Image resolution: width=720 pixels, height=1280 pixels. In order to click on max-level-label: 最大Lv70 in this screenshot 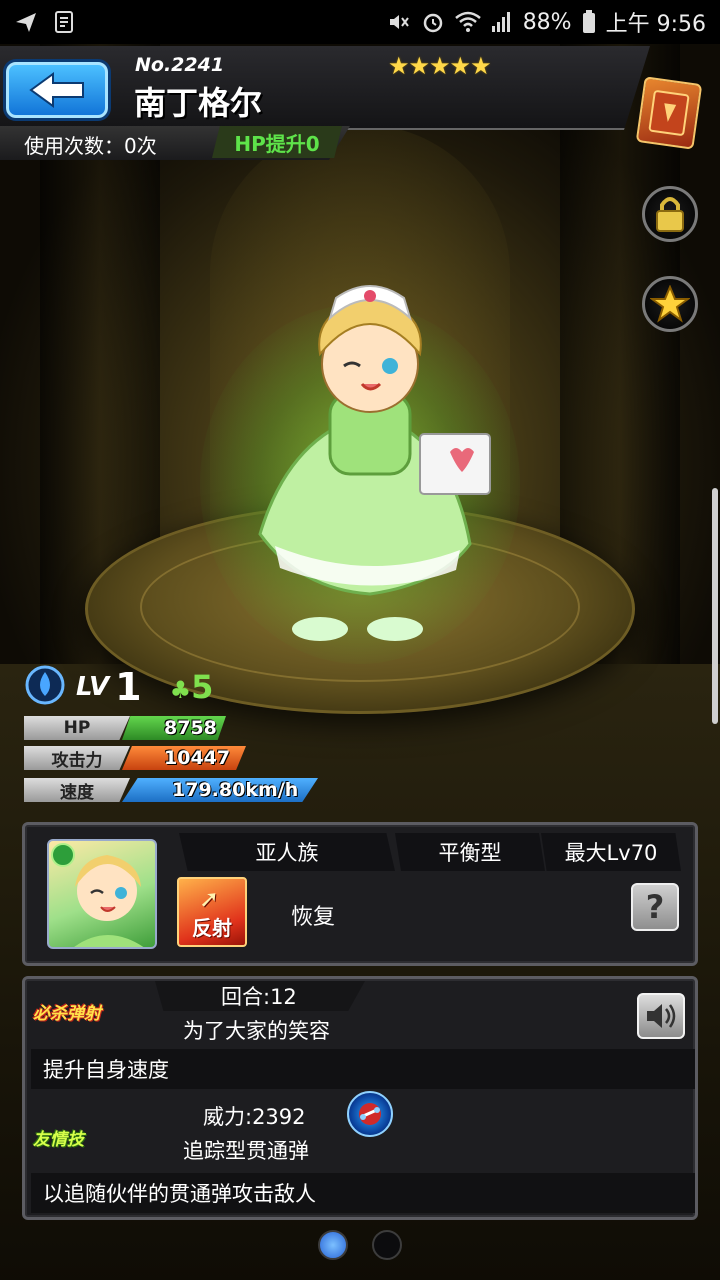, I will do `click(611, 852)`.